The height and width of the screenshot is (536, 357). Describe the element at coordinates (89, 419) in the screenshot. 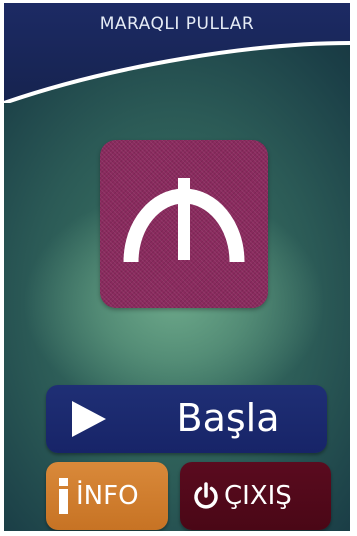

I see `play-icon` at that location.